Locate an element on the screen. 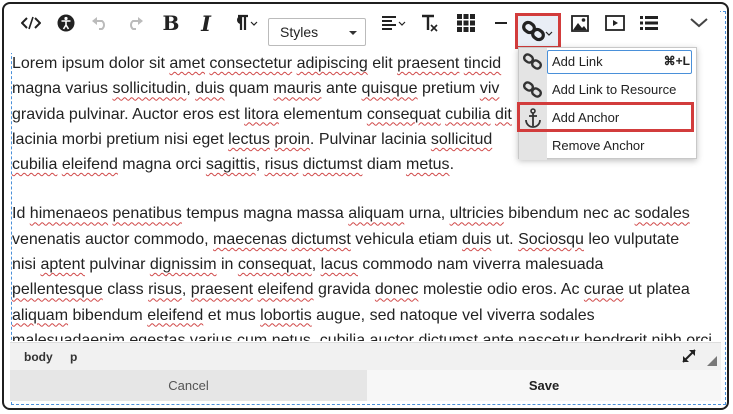 This screenshot has height=414, width=733. menu-item-remove-anchor: Remove Anchor is located at coordinates (607, 146).